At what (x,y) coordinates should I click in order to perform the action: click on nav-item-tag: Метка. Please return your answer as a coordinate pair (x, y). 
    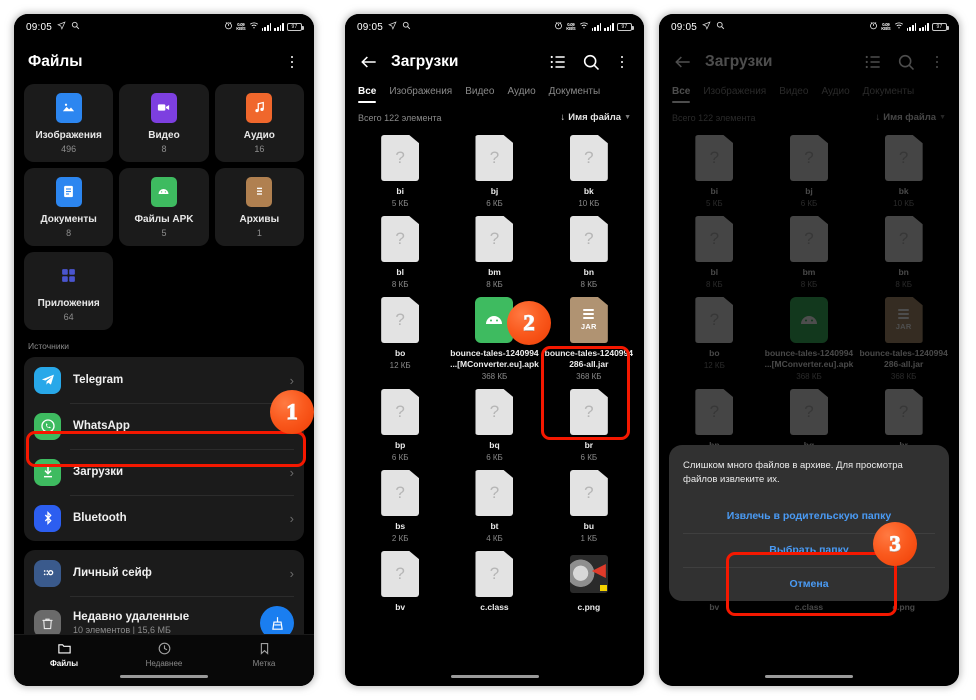
    Looking at the image, I should click on (264, 654).